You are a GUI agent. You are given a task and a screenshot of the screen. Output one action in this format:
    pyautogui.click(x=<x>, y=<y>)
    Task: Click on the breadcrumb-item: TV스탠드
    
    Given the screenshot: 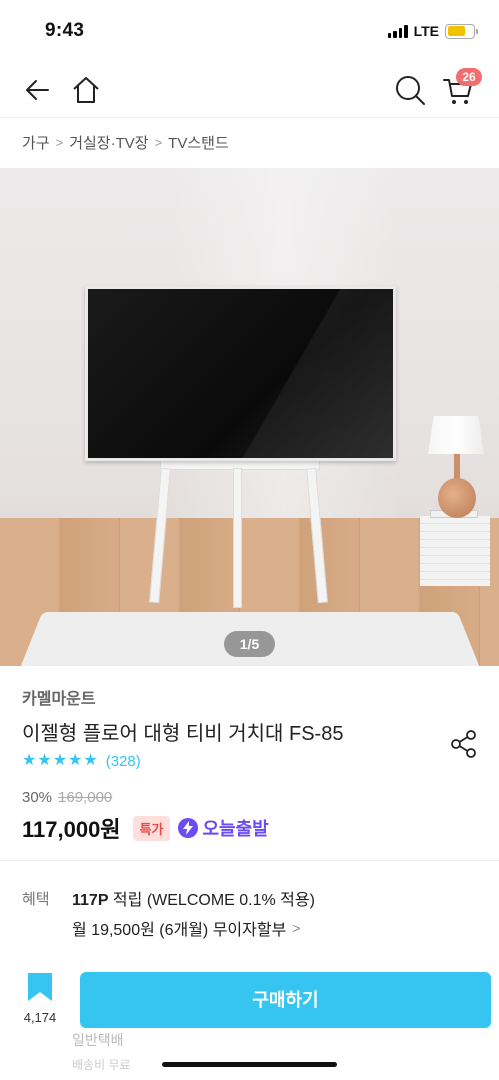 What is the action you would take?
    pyautogui.click(x=198, y=142)
    